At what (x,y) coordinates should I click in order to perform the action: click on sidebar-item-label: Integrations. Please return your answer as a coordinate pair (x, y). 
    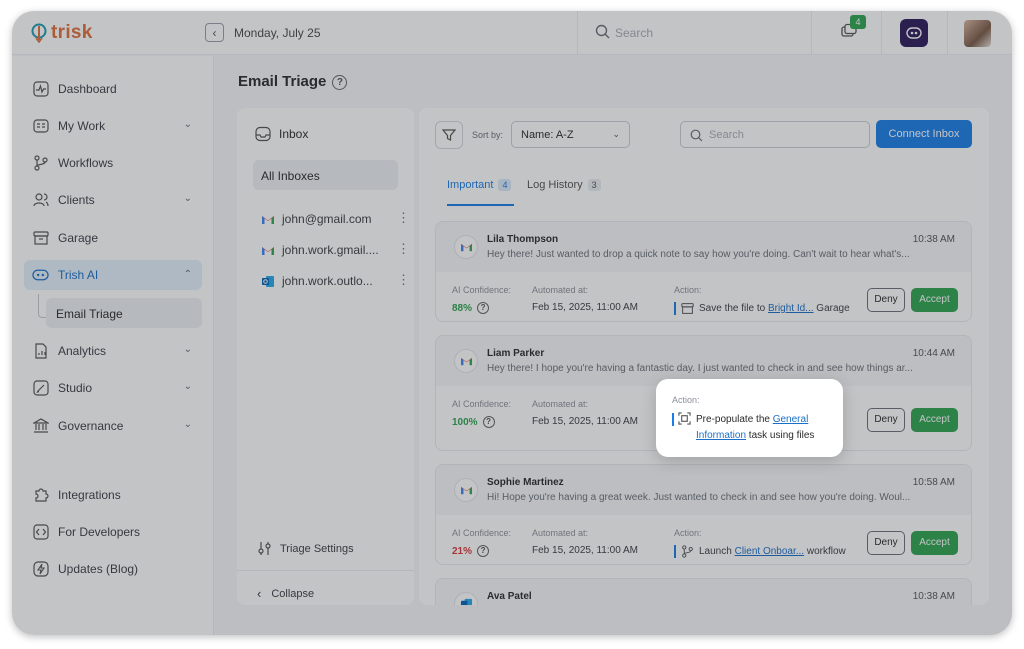
    Looking at the image, I should click on (89, 495).